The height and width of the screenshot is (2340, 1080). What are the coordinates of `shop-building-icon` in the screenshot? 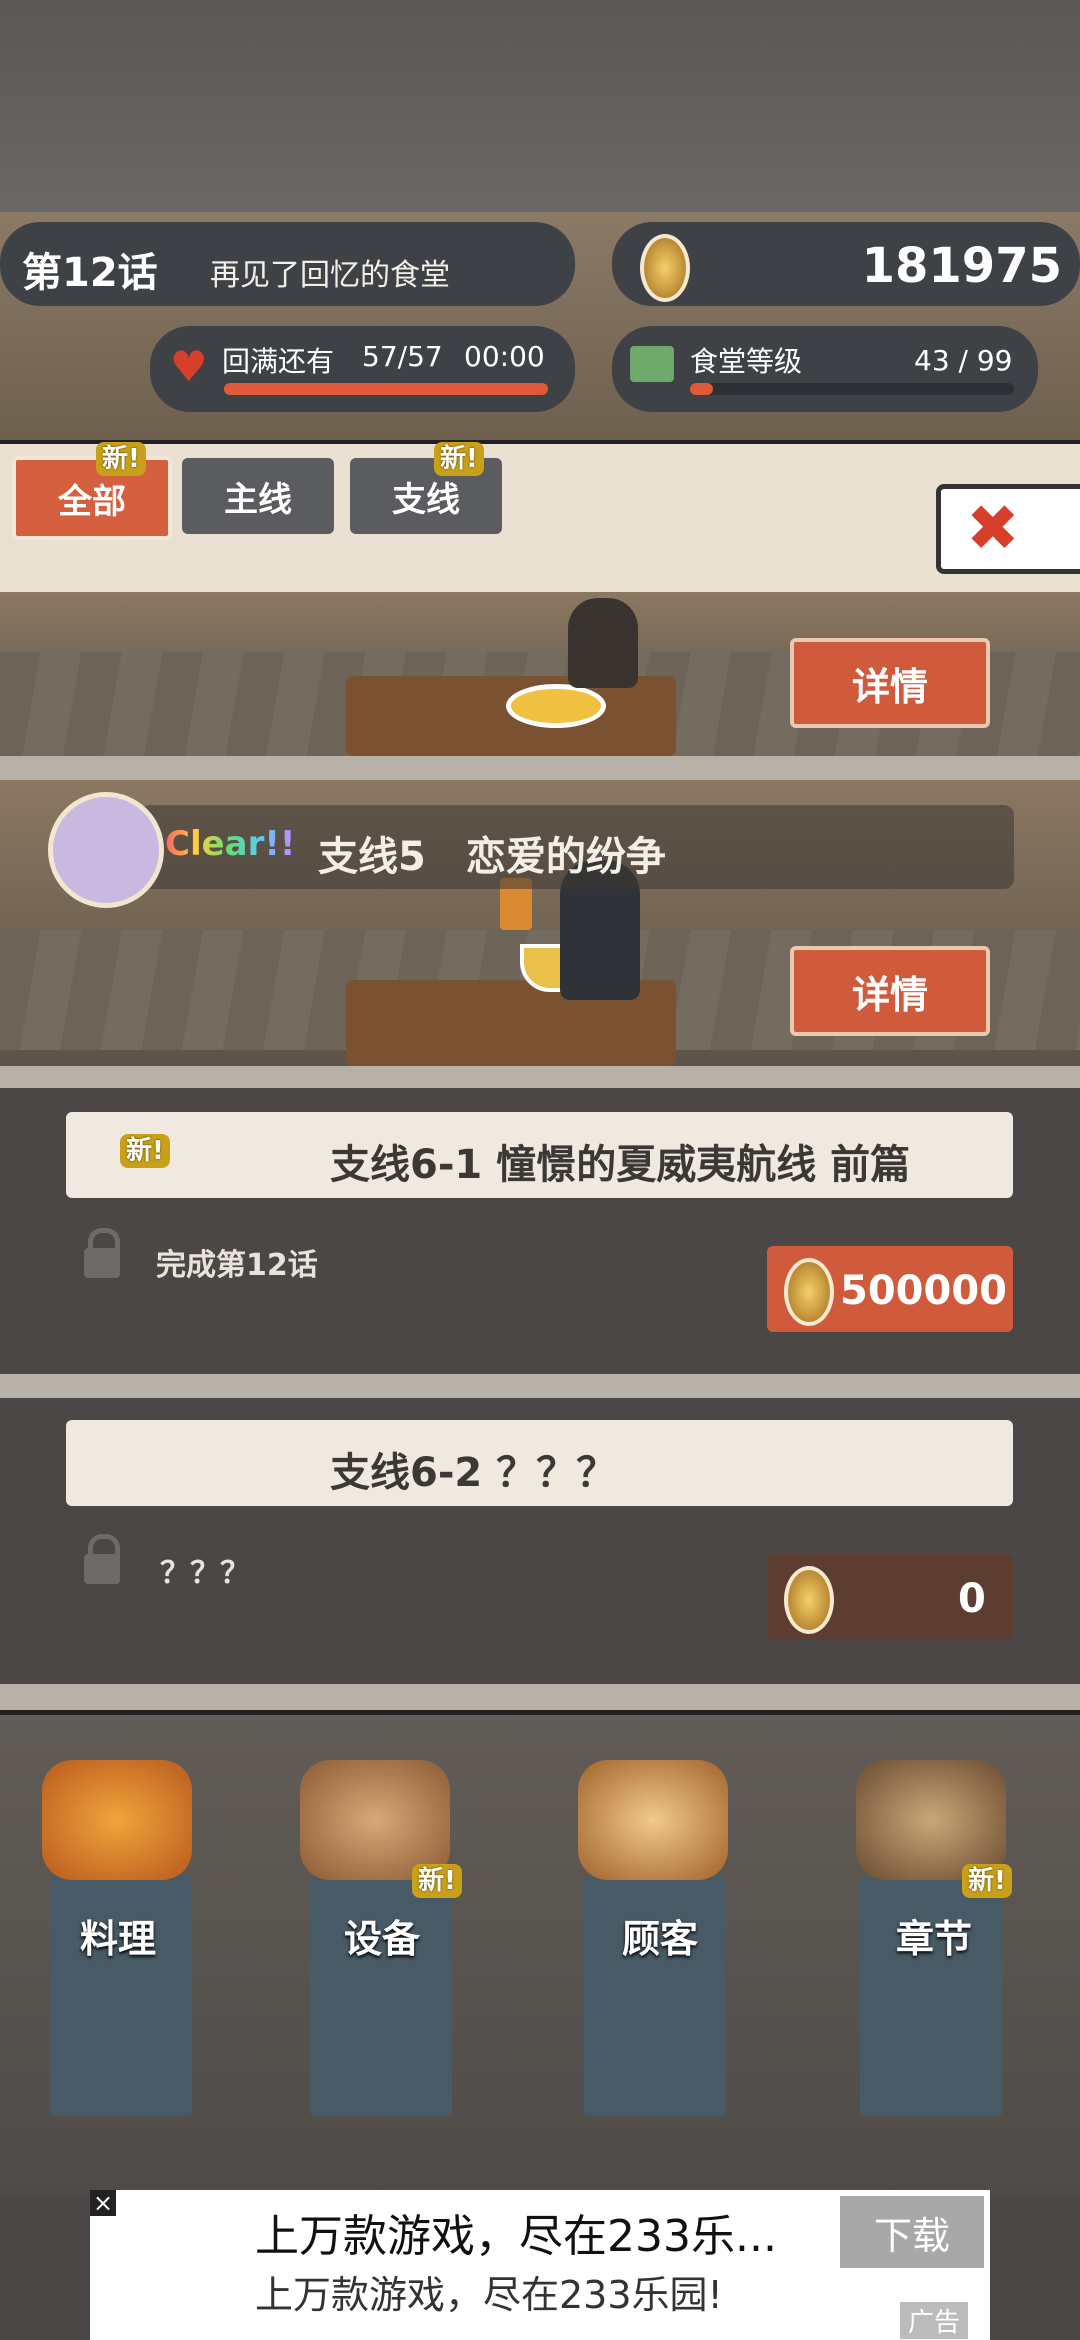 It's located at (375, 1820).